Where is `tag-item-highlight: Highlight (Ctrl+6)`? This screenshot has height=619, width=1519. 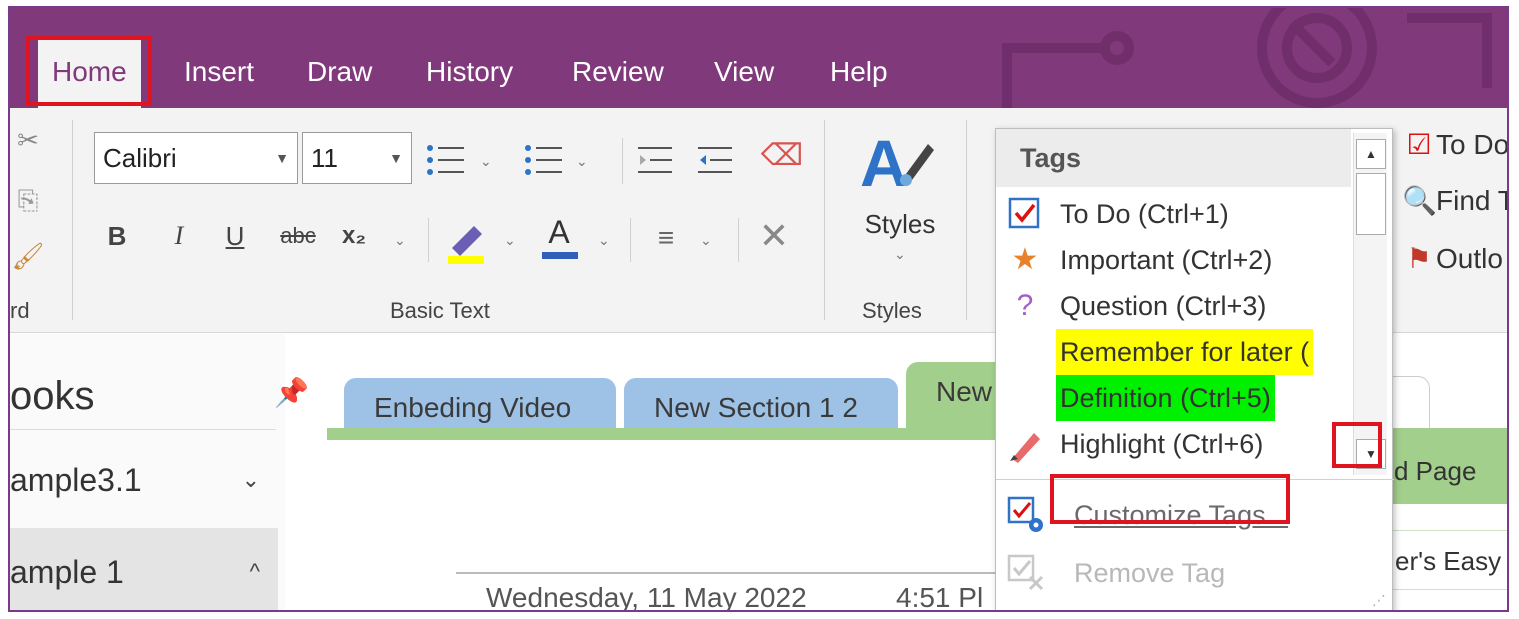
tag-item-highlight: Highlight (Ctrl+6) is located at coordinates (1168, 444).